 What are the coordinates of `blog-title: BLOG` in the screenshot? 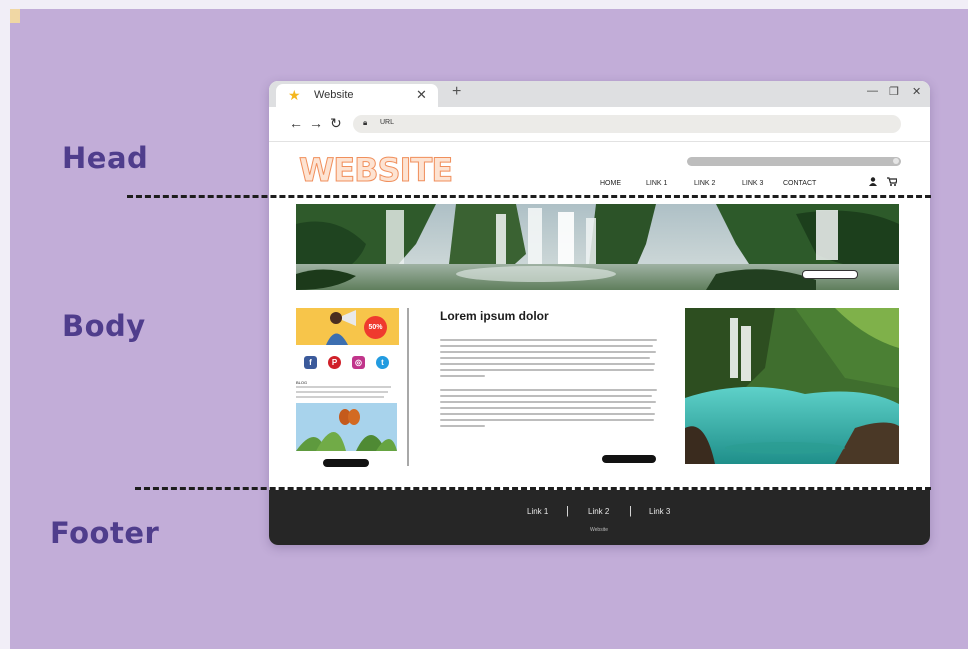 It's located at (302, 382).